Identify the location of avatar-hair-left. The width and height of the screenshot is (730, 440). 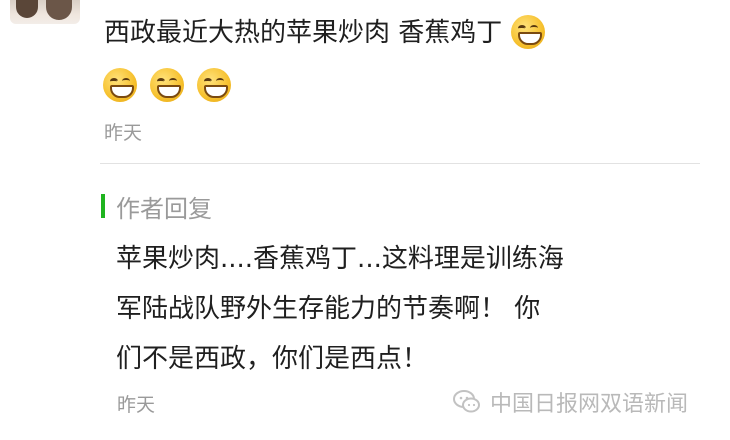
(27, 9).